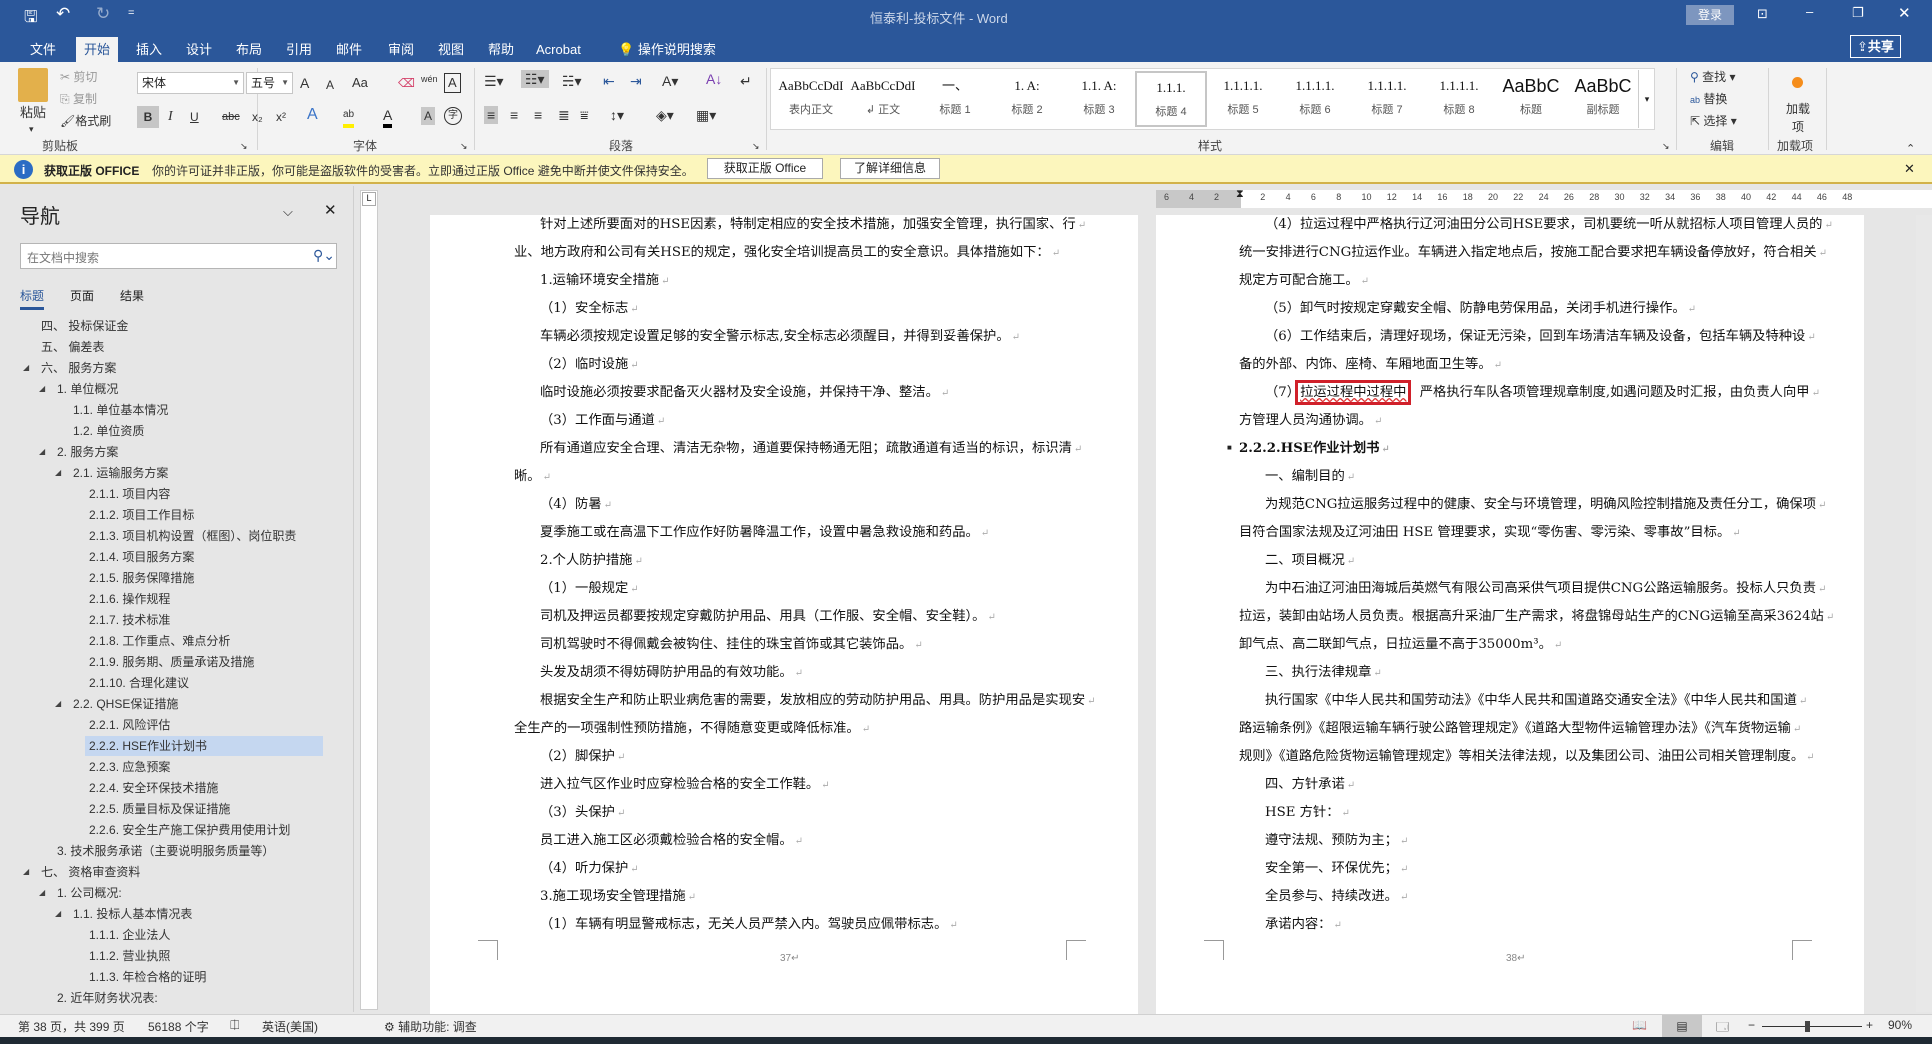  I want to click on increase-indent-icon: ⇥, so click(636, 81).